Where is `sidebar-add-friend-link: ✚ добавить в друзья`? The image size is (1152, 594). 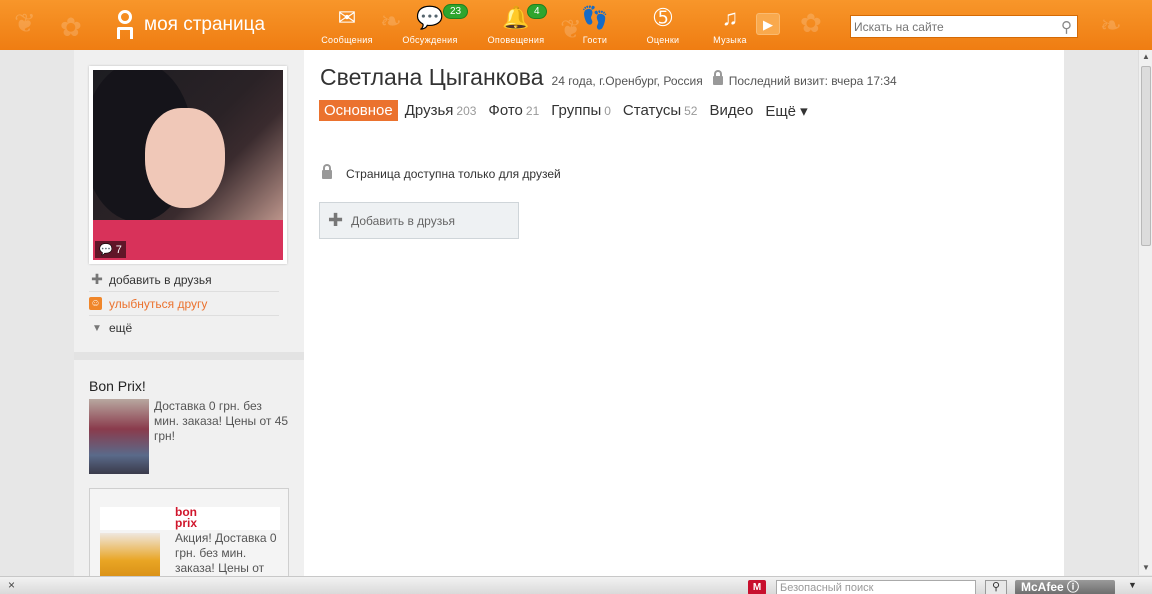
sidebar-add-friend-link: ✚ добавить в друзья is located at coordinates (184, 280).